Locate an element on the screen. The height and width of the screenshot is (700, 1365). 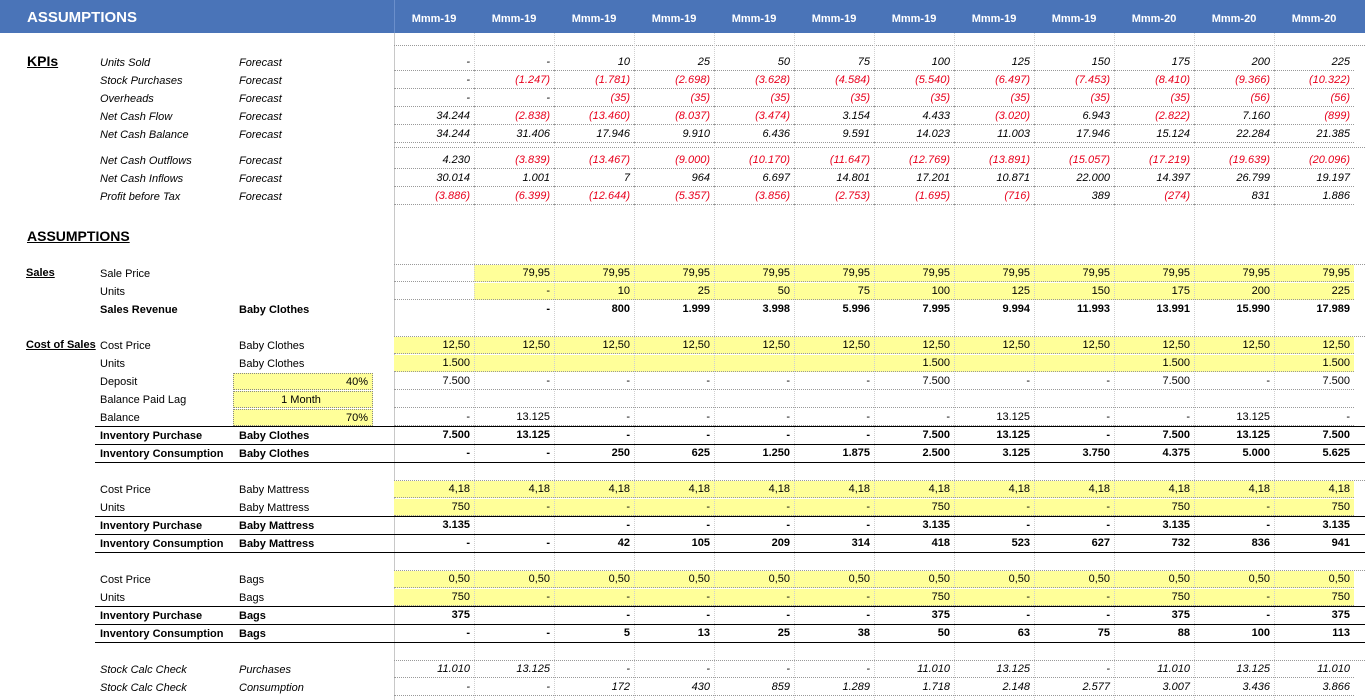
value-cell: (2.838) is located at coordinates (514, 116).